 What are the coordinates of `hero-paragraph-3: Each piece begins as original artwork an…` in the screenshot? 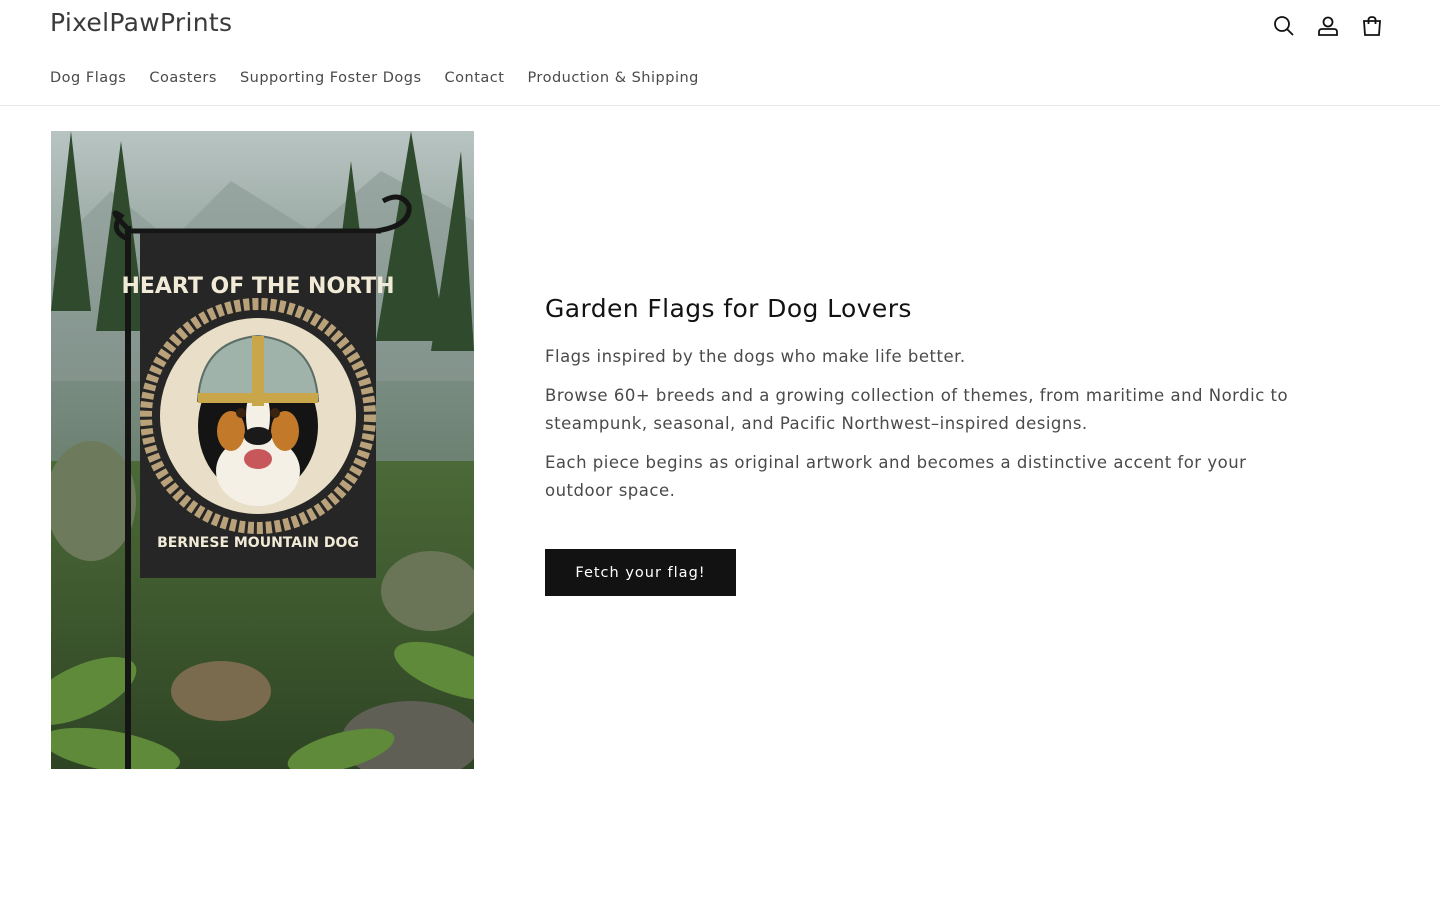 It's located at (896, 476).